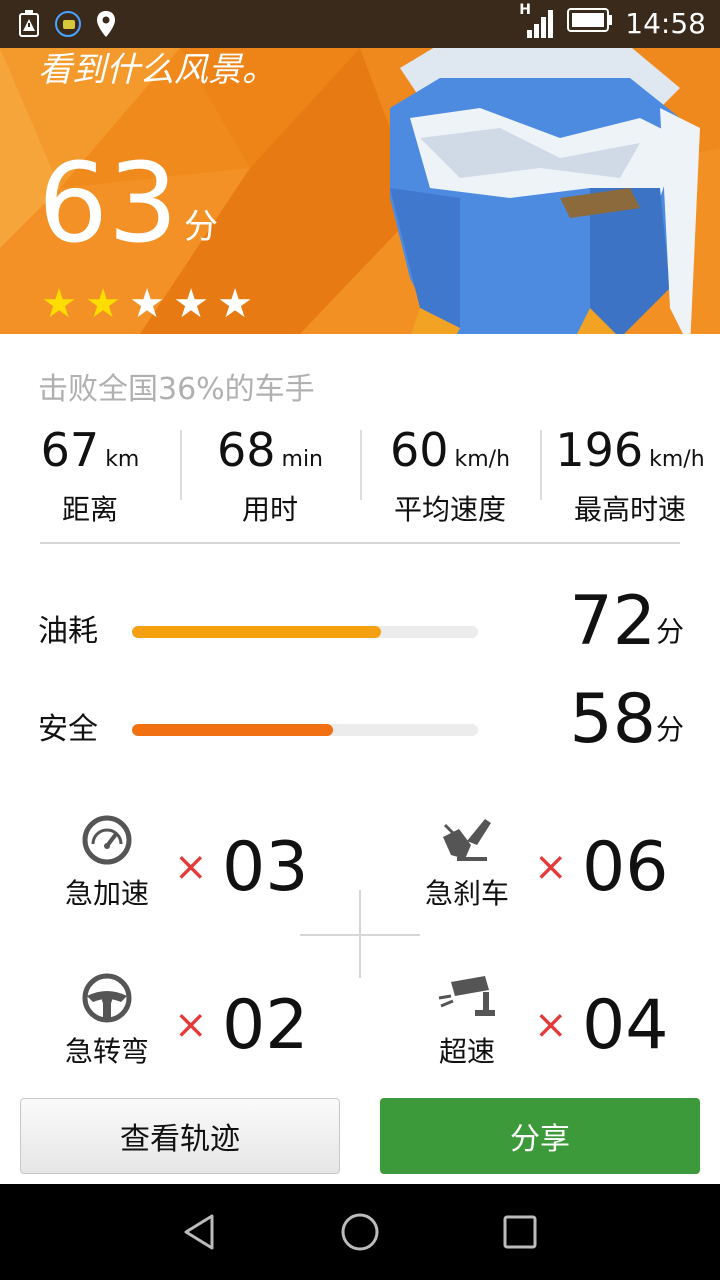 Image resolution: width=720 pixels, height=1280 pixels. I want to click on view-track-button: 查看轨迹, so click(180, 1136).